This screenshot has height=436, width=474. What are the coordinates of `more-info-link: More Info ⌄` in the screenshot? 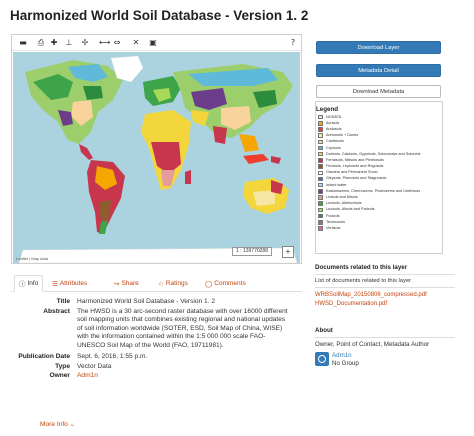 It's located at (57, 424).